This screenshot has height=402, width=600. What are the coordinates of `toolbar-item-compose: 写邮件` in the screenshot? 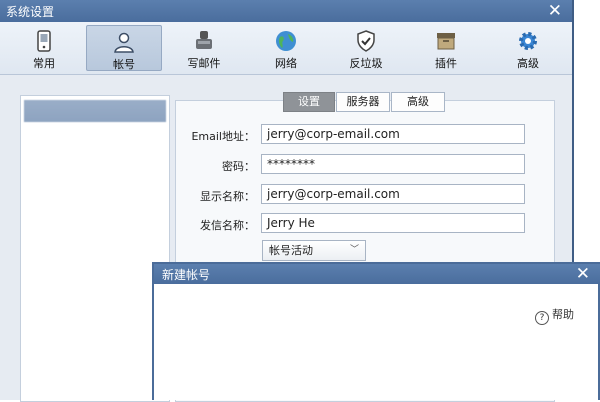 It's located at (204, 48).